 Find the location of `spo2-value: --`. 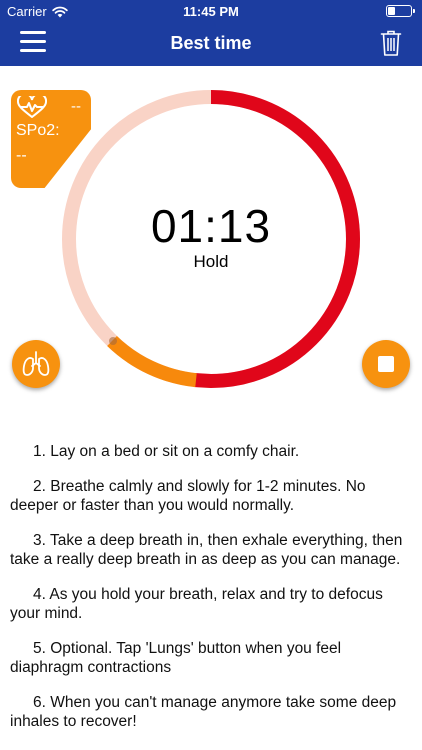

spo2-value: -- is located at coordinates (21, 155).